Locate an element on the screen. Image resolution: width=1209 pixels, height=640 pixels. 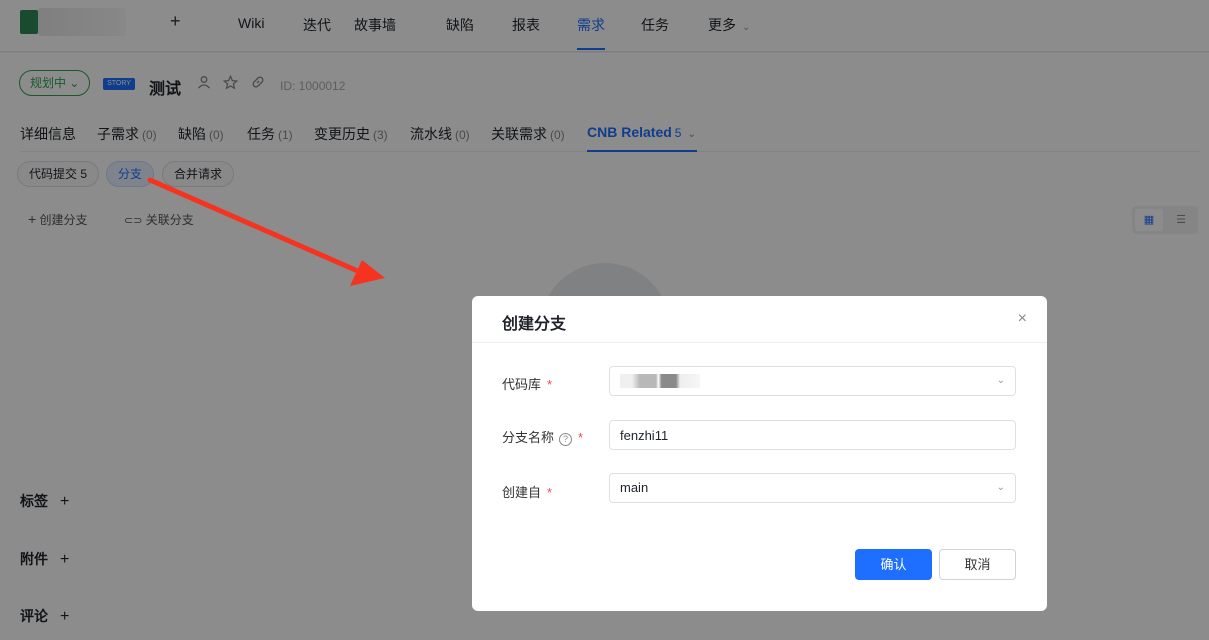
dialog-title: 创建分支 is located at coordinates (534, 324).